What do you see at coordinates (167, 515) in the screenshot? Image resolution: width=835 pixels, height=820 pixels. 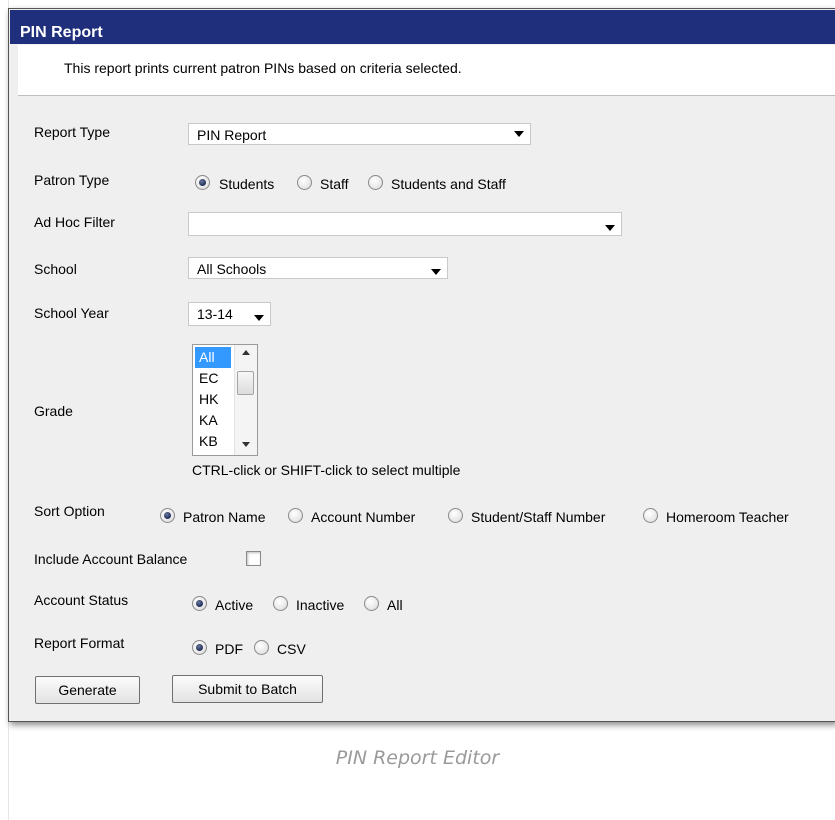 I see `sort-patron-name-radio` at bounding box center [167, 515].